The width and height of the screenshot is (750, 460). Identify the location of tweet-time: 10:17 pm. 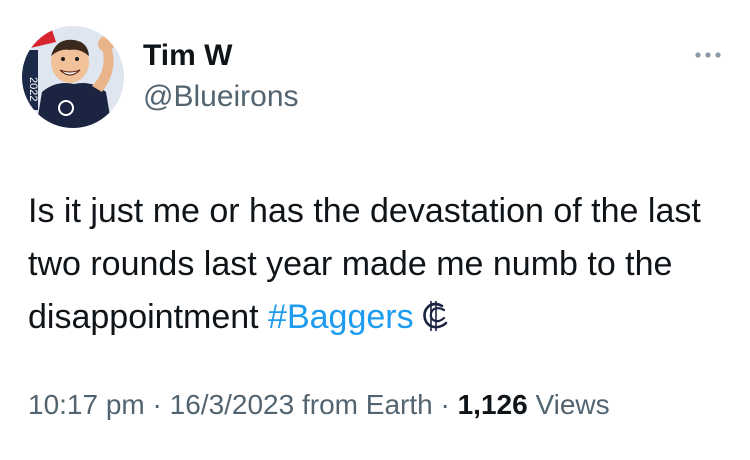
(86, 404).